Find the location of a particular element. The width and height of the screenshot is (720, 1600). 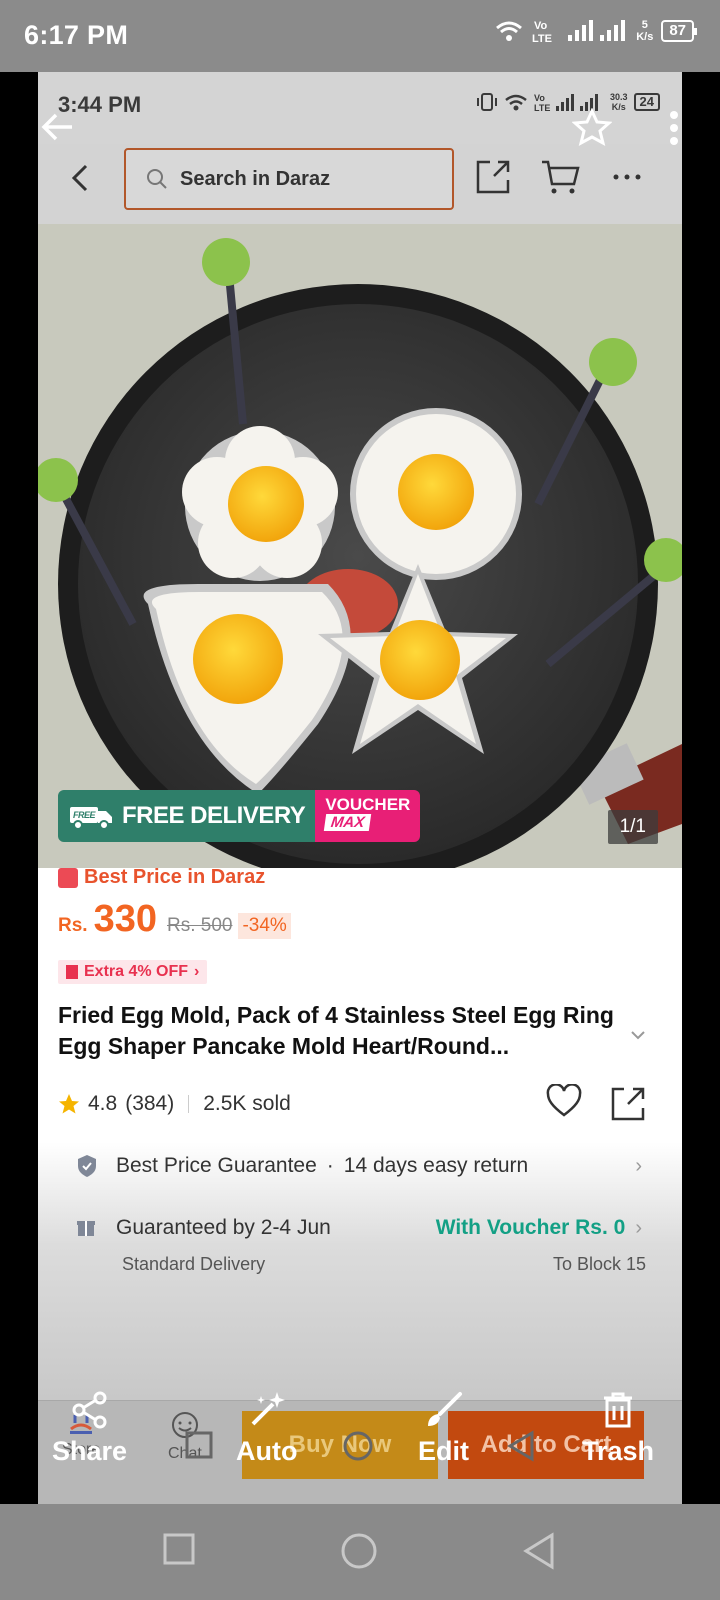

letterbox-right is located at coordinates (701, 788).